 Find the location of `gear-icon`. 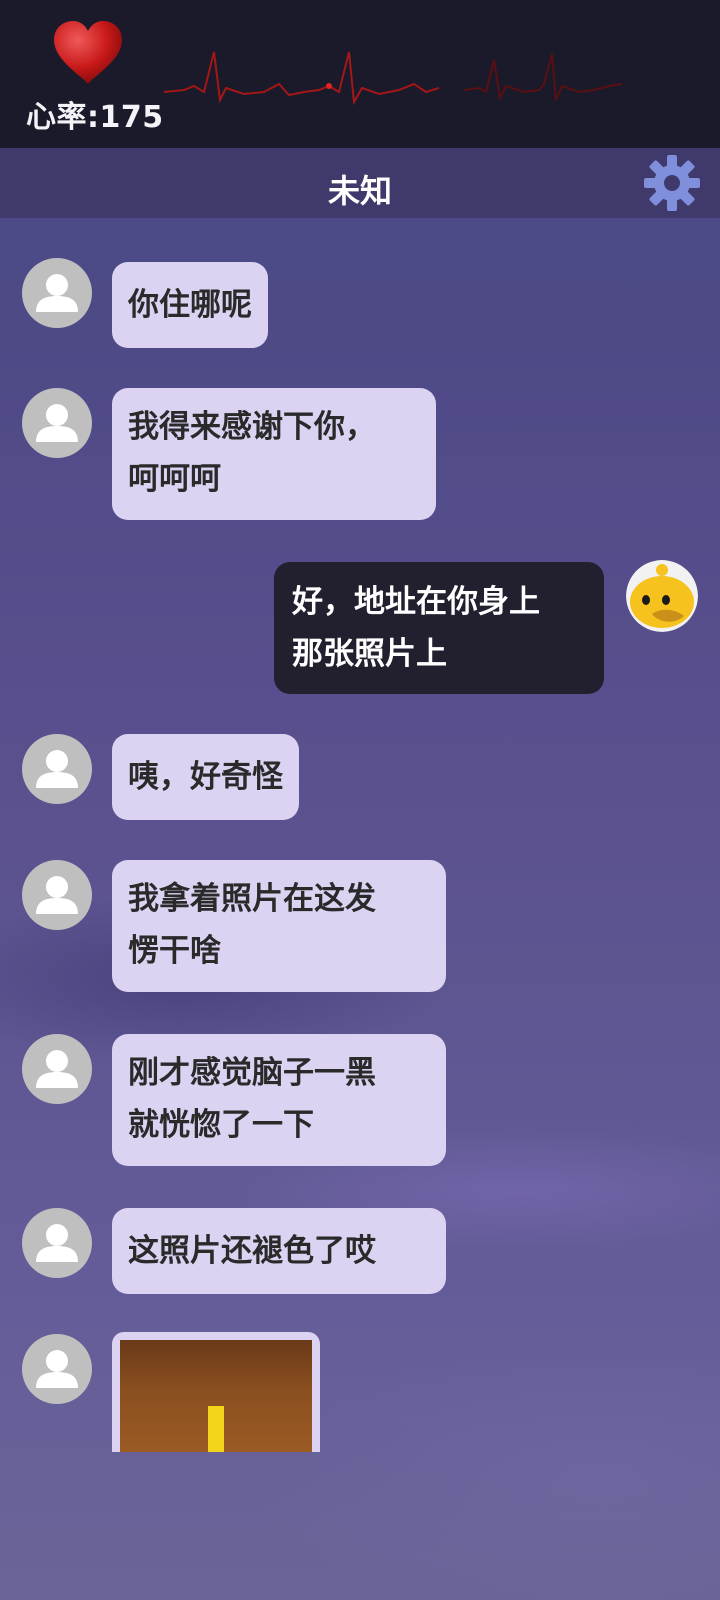

gear-icon is located at coordinates (672, 183).